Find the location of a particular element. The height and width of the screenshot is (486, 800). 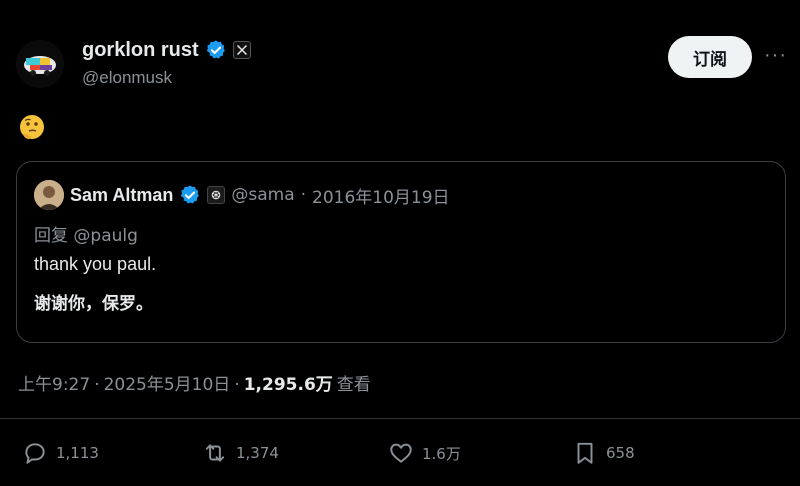

heart-icon is located at coordinates (401, 453).